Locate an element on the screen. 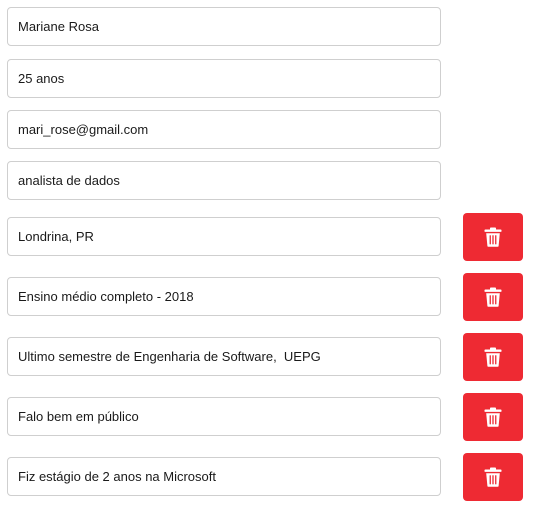  delete-university-button is located at coordinates (493, 357).